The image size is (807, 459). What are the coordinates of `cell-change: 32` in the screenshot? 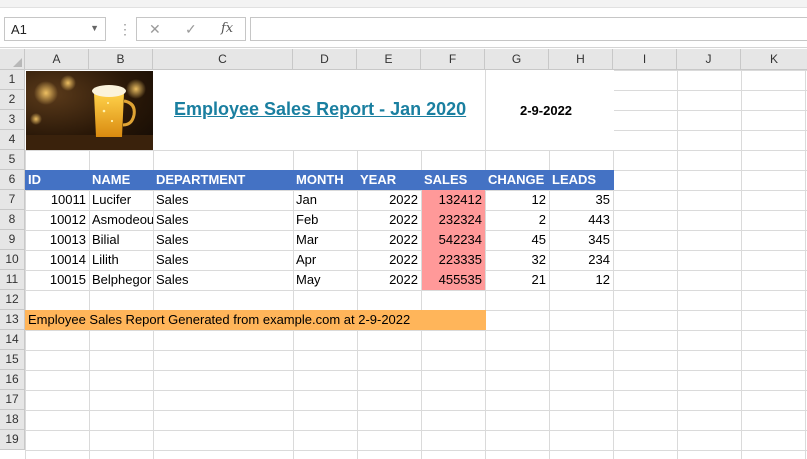 It's located at (517, 260).